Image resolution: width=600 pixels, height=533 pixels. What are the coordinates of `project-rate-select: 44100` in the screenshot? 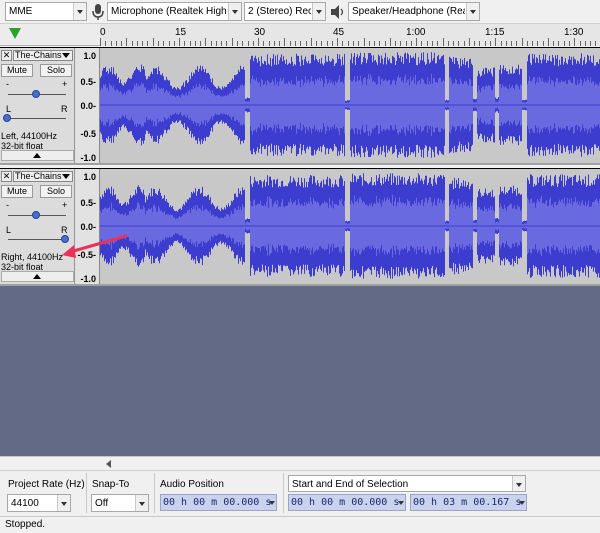 It's located at (39, 503).